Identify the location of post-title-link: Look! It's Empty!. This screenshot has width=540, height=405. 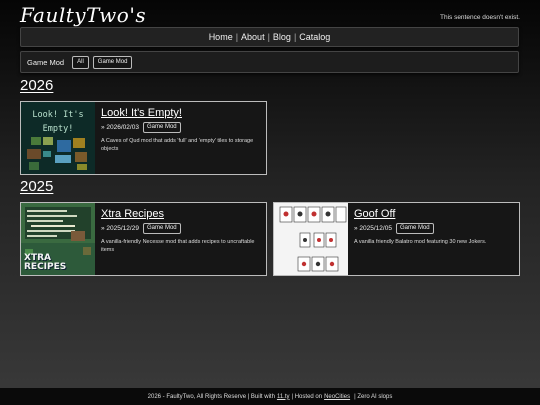
(180, 113).